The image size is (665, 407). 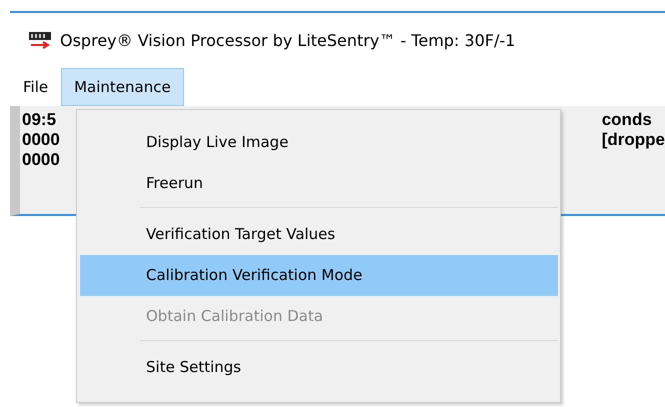 I want to click on menu-item: Site Settings, so click(x=319, y=367).